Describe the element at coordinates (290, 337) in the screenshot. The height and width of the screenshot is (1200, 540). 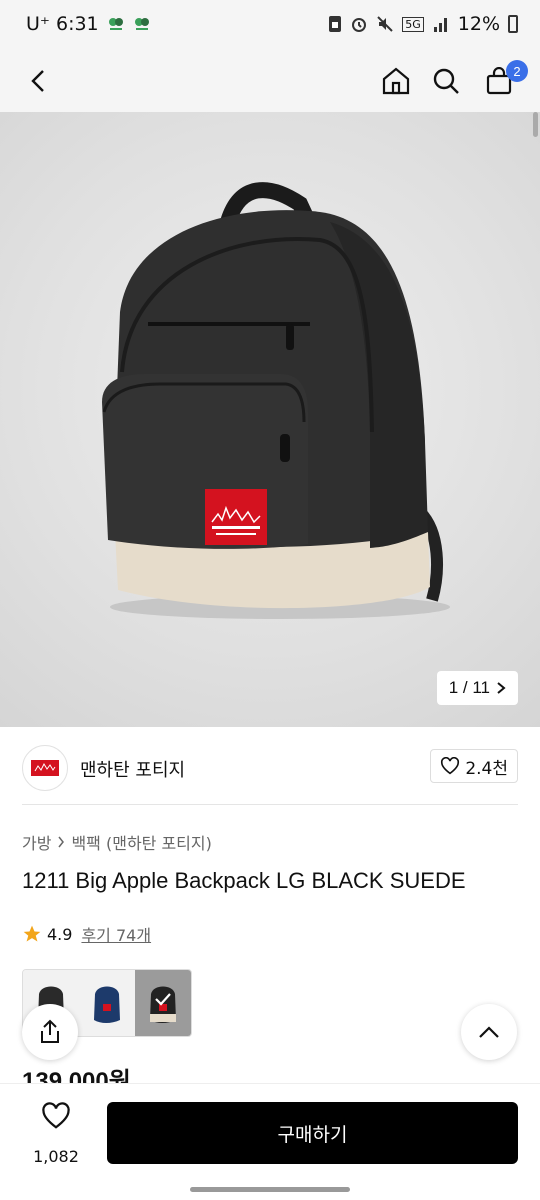
I see `zipper-pull` at that location.